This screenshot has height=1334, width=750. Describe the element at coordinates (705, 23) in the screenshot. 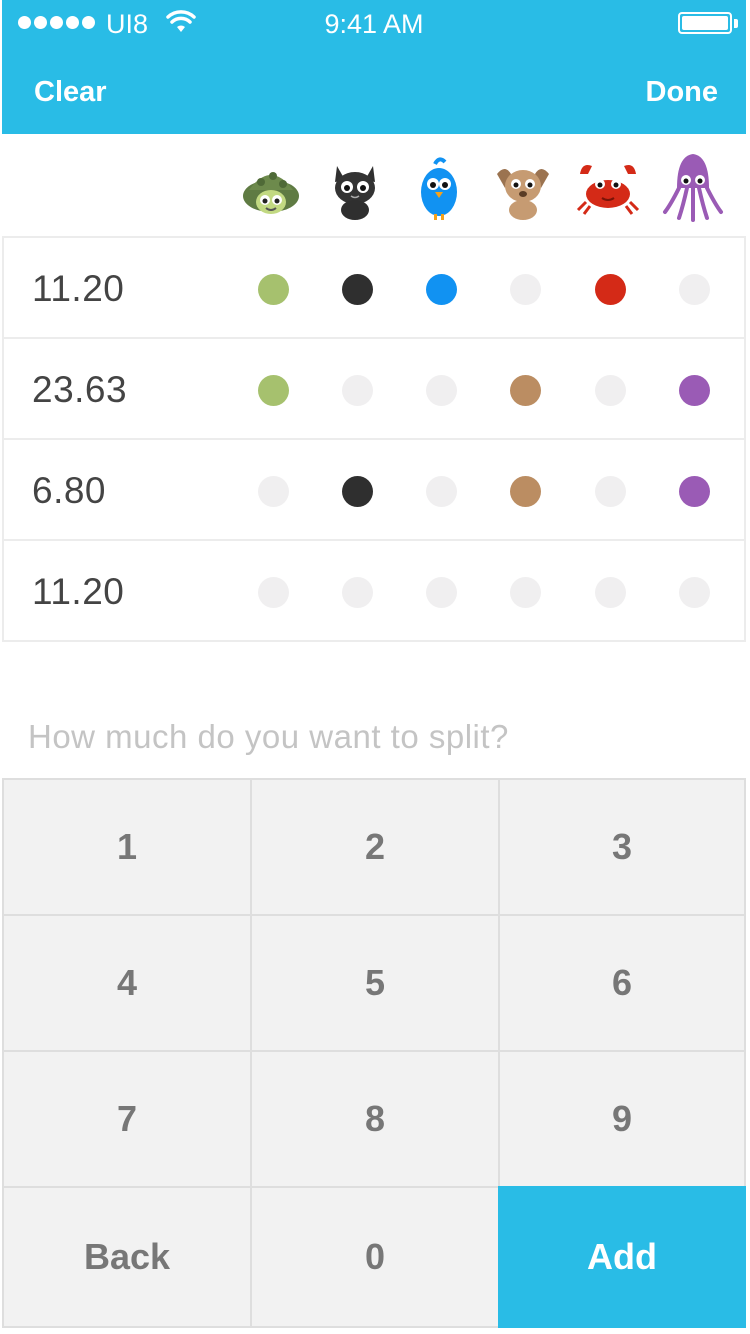

I see `battery-icon` at that location.